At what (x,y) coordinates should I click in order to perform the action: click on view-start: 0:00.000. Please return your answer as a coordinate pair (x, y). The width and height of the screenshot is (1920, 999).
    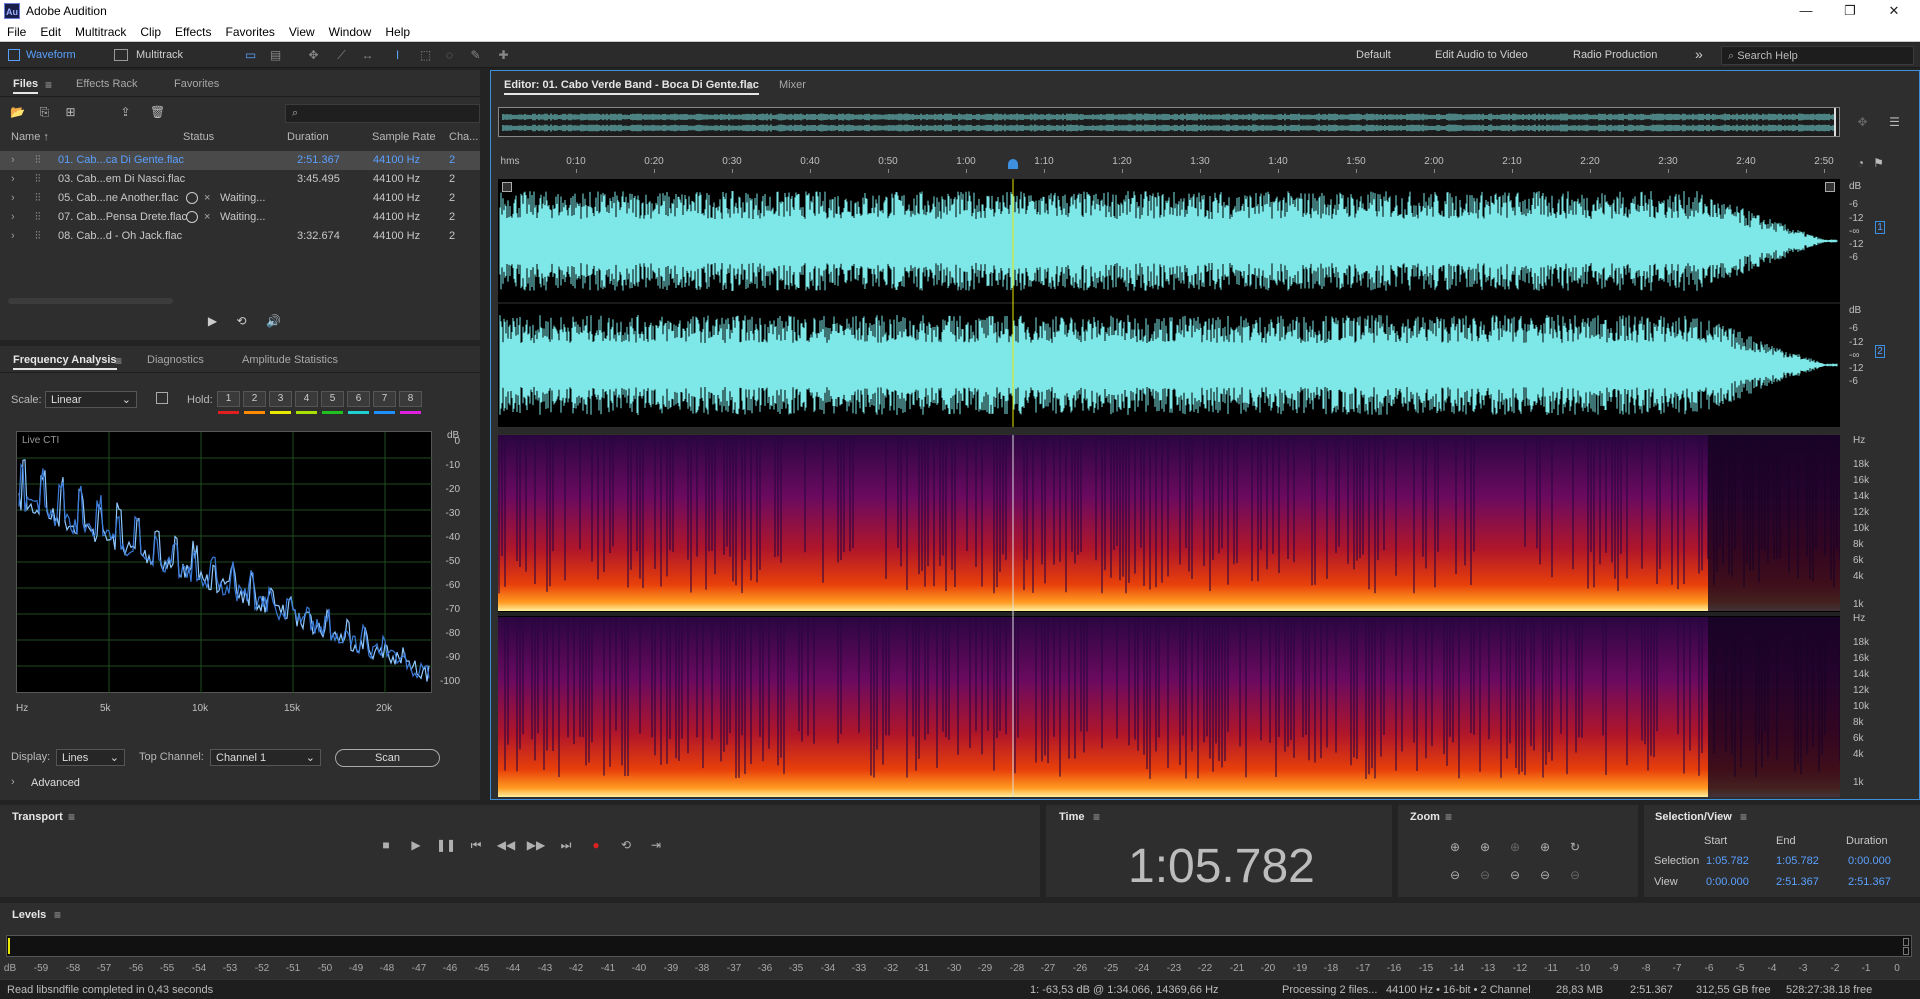
    Looking at the image, I should click on (1727, 882).